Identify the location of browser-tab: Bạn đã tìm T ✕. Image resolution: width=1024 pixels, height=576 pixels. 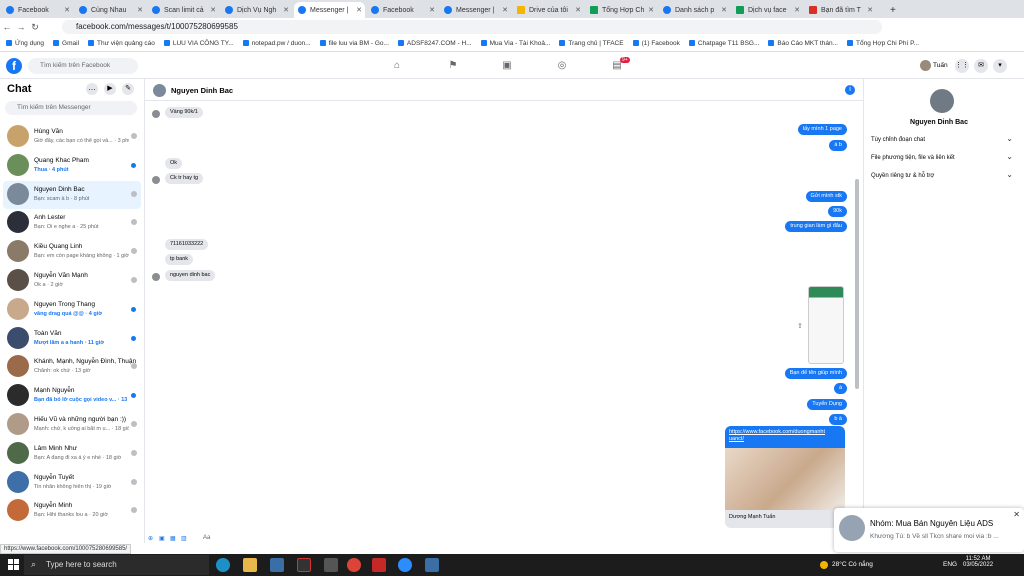
(840, 10).